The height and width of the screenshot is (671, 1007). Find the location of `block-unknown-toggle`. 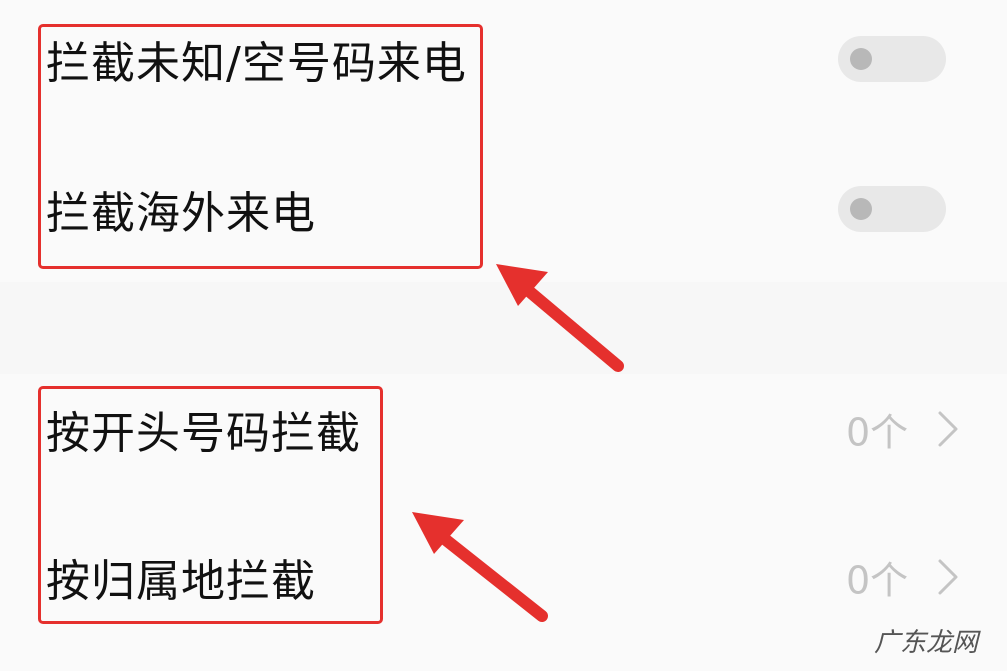

block-unknown-toggle is located at coordinates (892, 59).